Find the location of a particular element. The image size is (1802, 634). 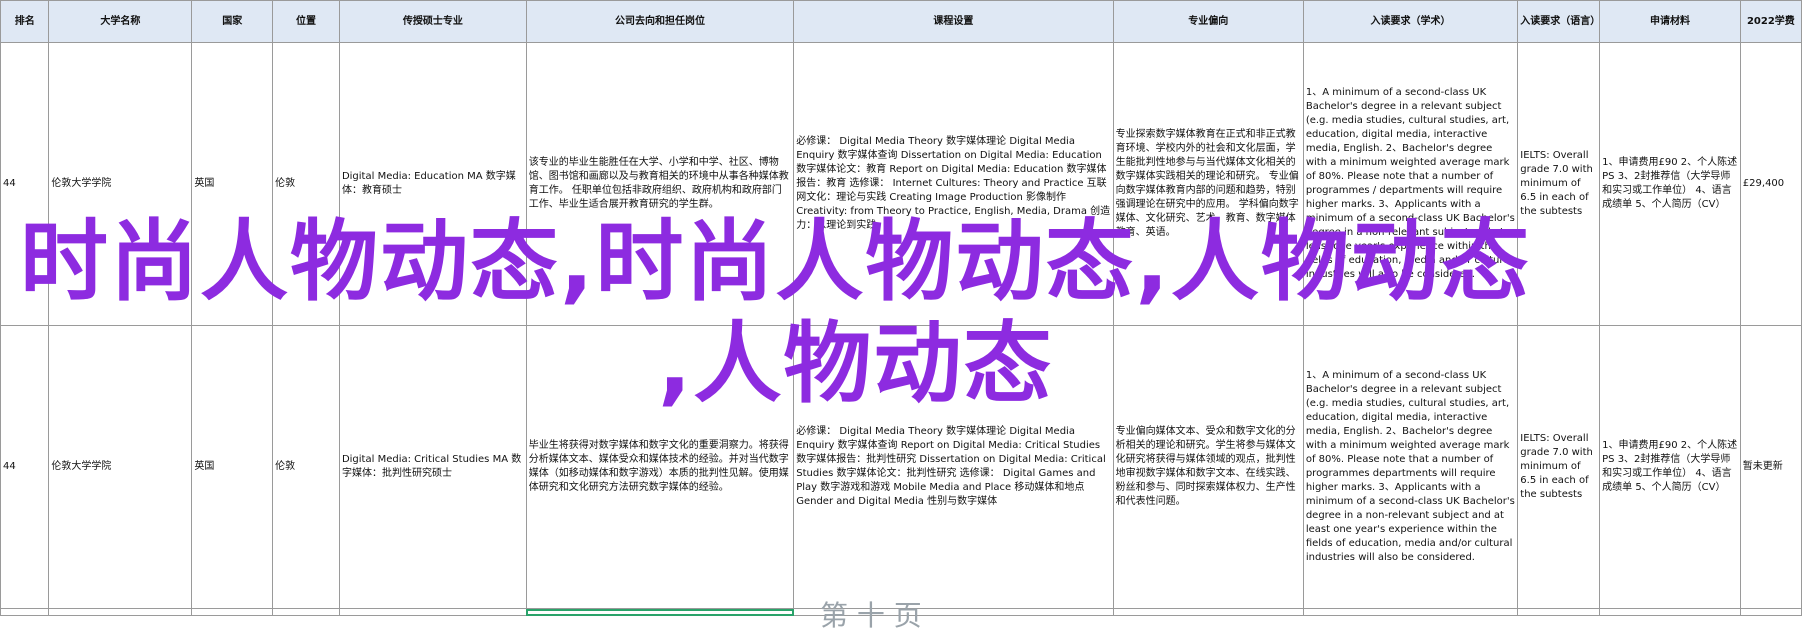

col-header-country: 国家 is located at coordinates (232, 21).